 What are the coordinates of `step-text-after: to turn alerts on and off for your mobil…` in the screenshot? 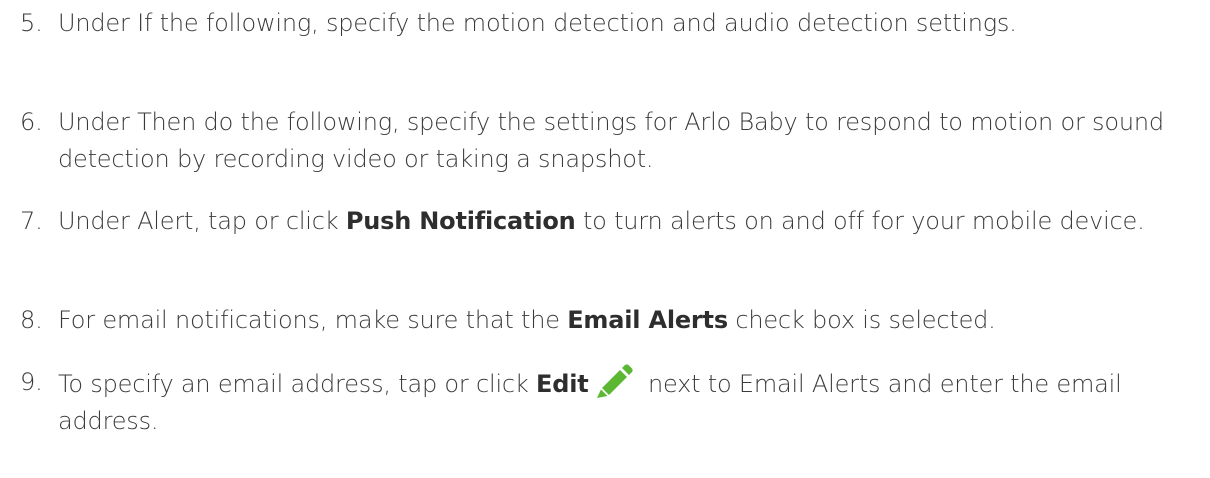 It's located at (860, 221).